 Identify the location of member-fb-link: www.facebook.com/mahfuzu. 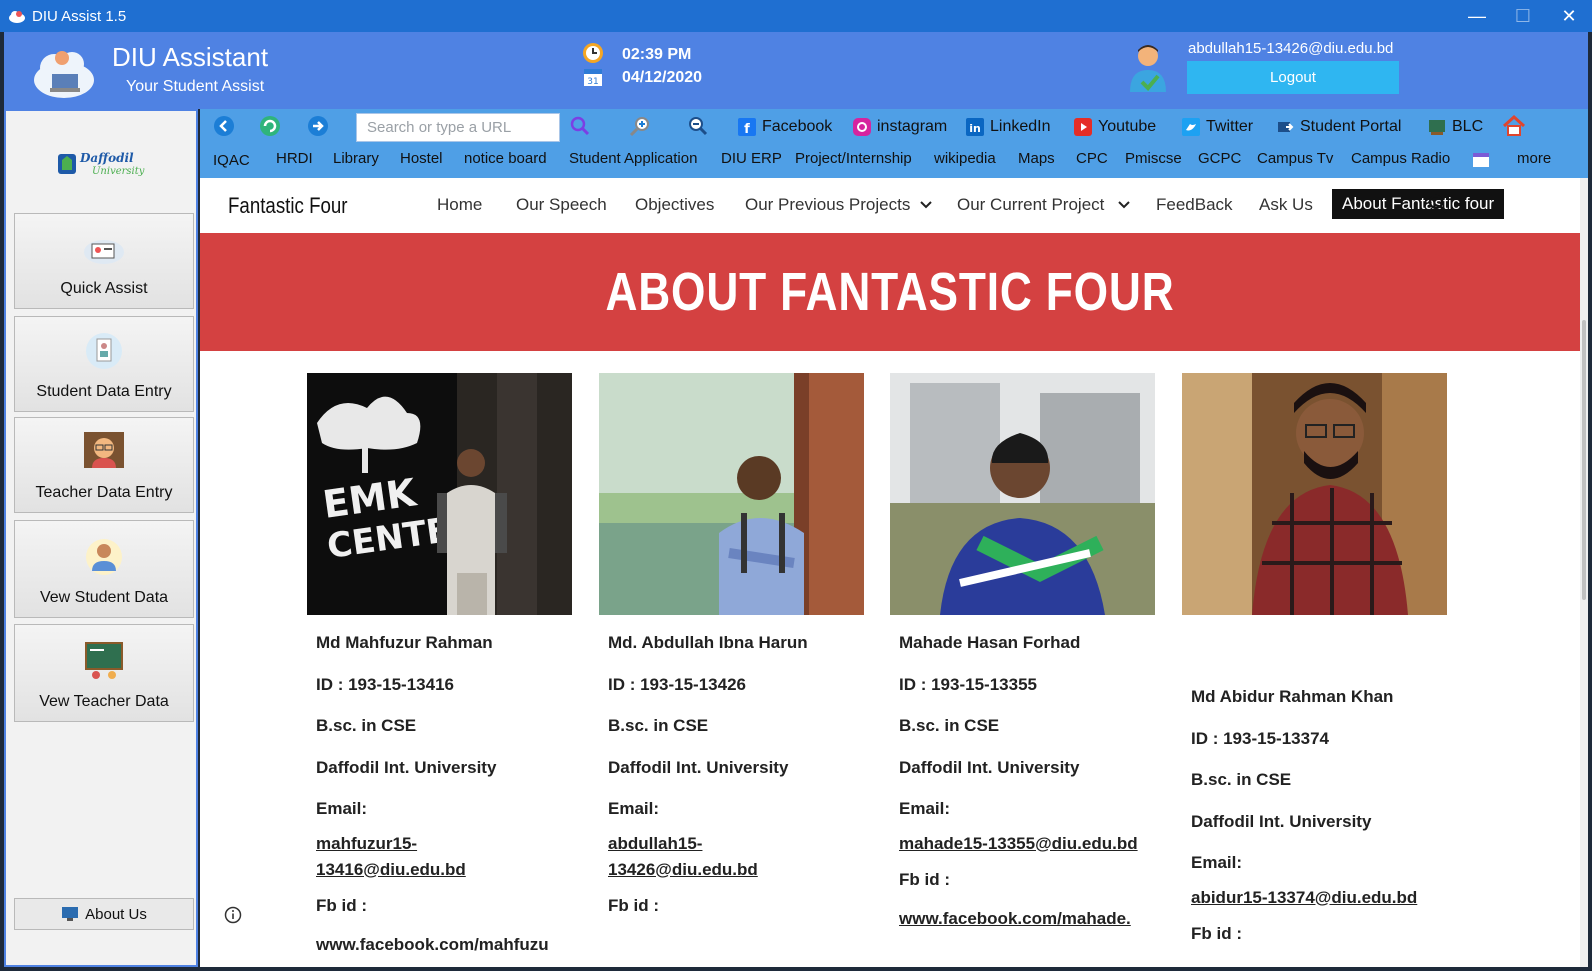
(444, 945).